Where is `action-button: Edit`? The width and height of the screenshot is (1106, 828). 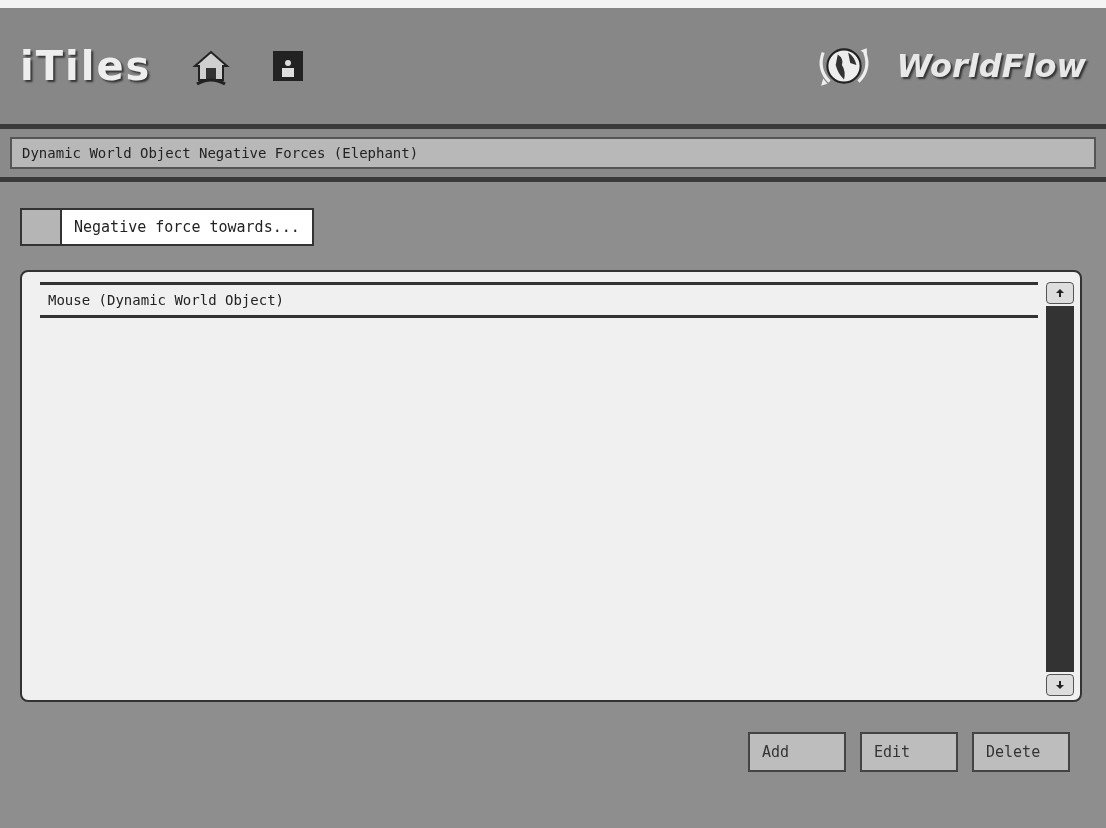 action-button: Edit is located at coordinates (909, 752).